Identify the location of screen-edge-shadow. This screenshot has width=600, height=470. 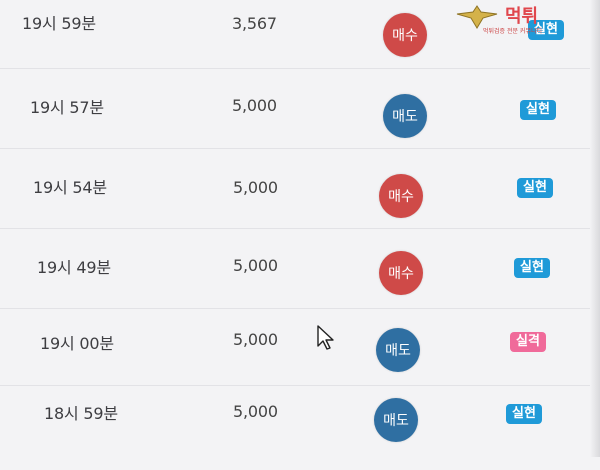
(595, 228).